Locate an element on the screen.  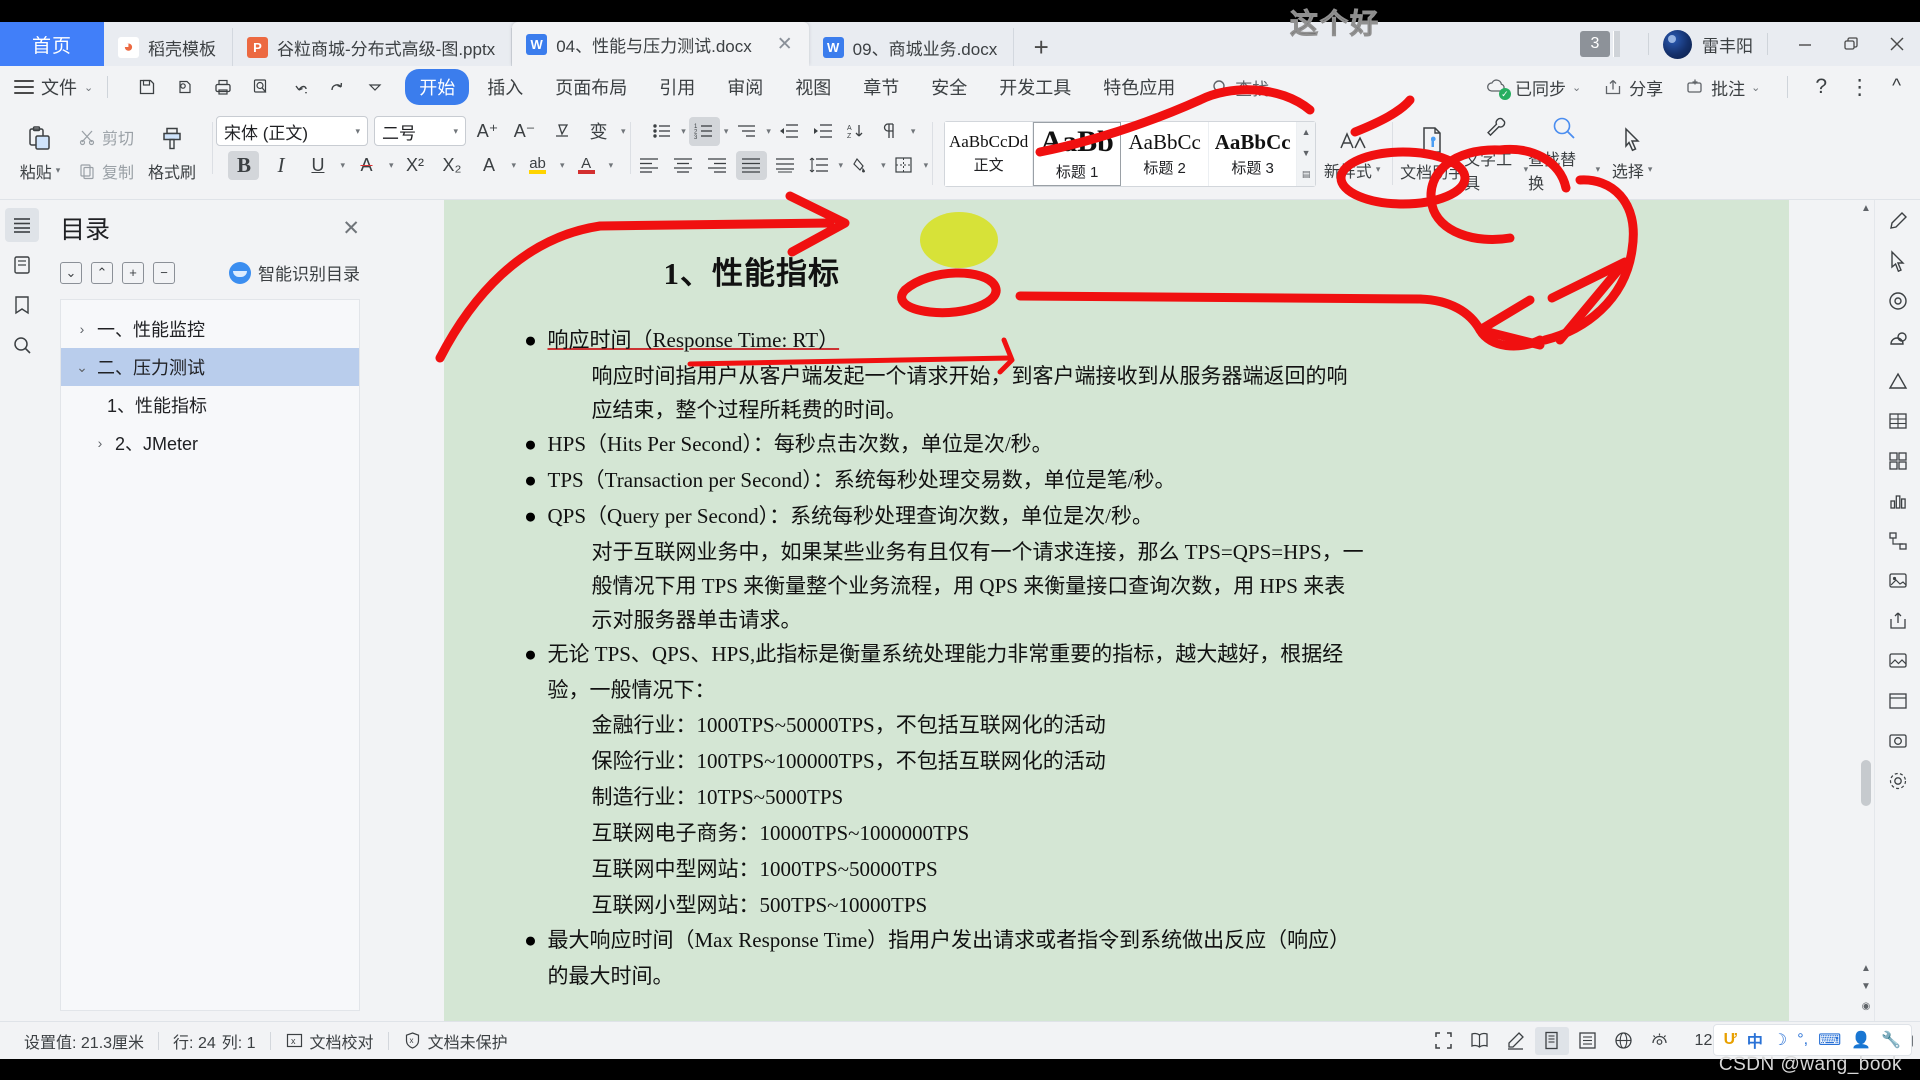
ribbon-tab-view: 视图 is located at coordinates (813, 87).